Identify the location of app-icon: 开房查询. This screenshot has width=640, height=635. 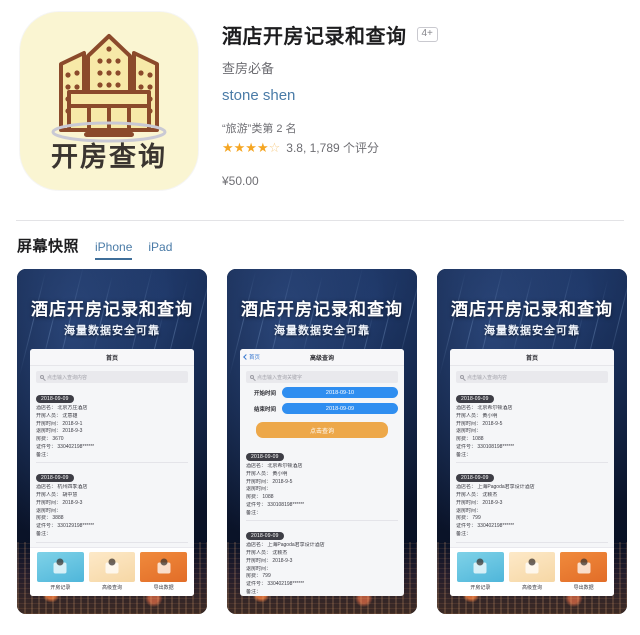
(109, 101).